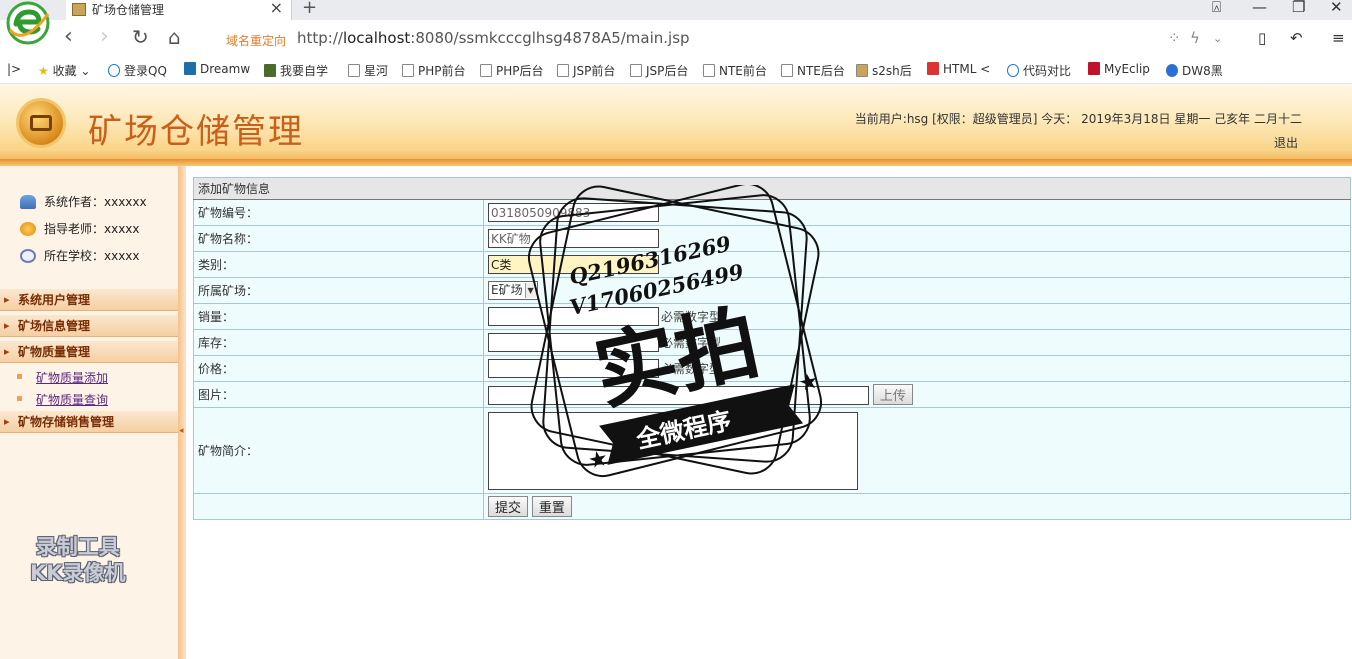 Image resolution: width=1352 pixels, height=659 pixels. Describe the element at coordinates (80, 228) in the screenshot. I see `teacher-info: 指导老师：xxxxx` at that location.